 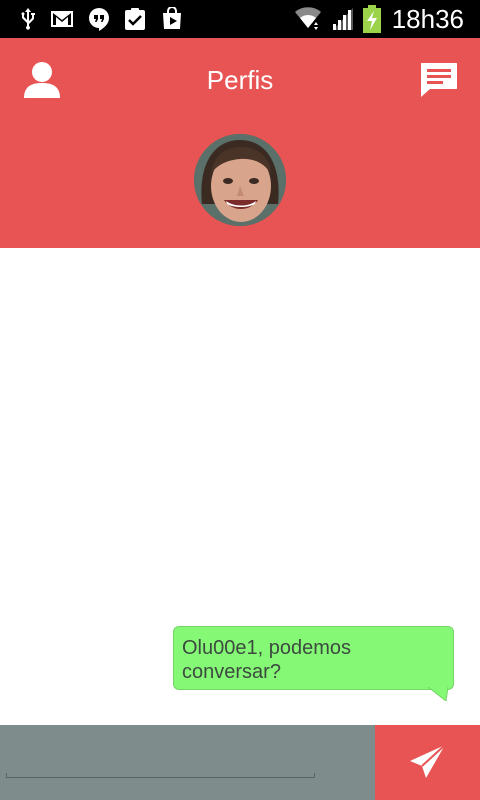 What do you see at coordinates (187, 762) in the screenshot?
I see `message-input` at bounding box center [187, 762].